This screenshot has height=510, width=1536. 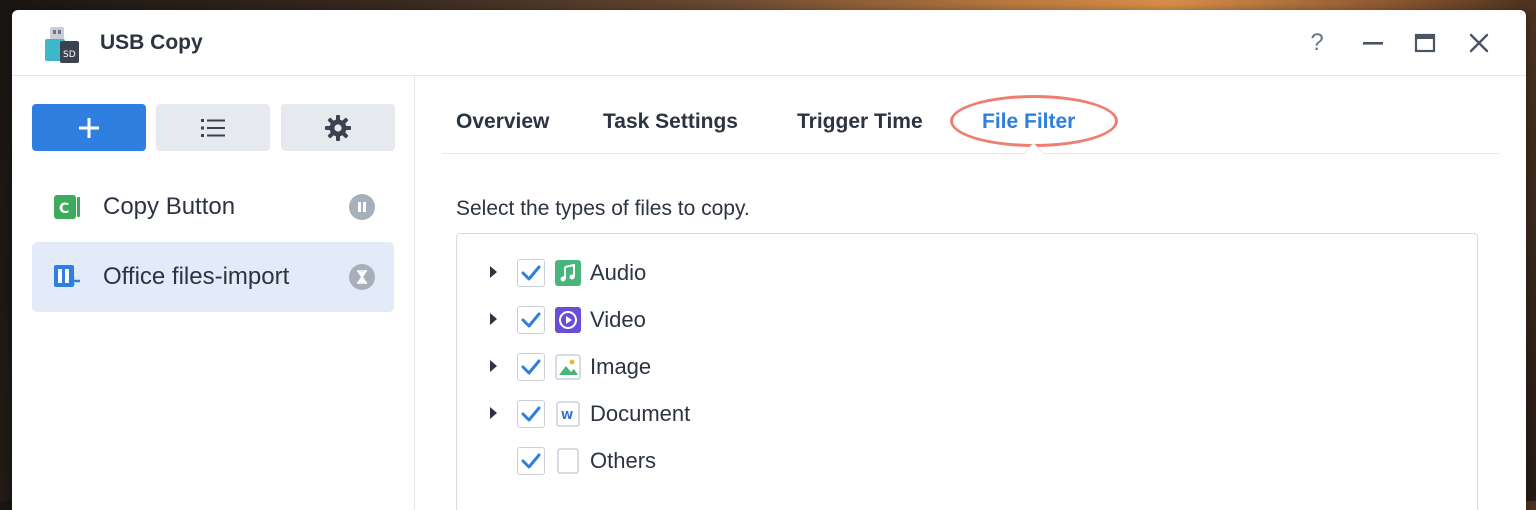 What do you see at coordinates (967, 366) in the screenshot?
I see `tree-row-image: Image` at bounding box center [967, 366].